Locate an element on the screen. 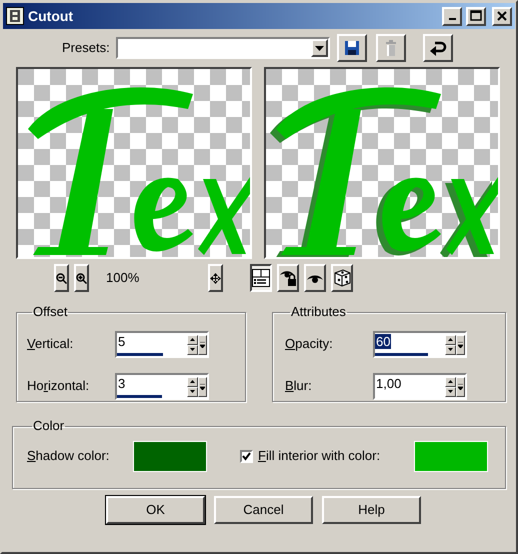 This screenshot has height=554, width=518. magnifier-minus-icon is located at coordinates (61, 278).